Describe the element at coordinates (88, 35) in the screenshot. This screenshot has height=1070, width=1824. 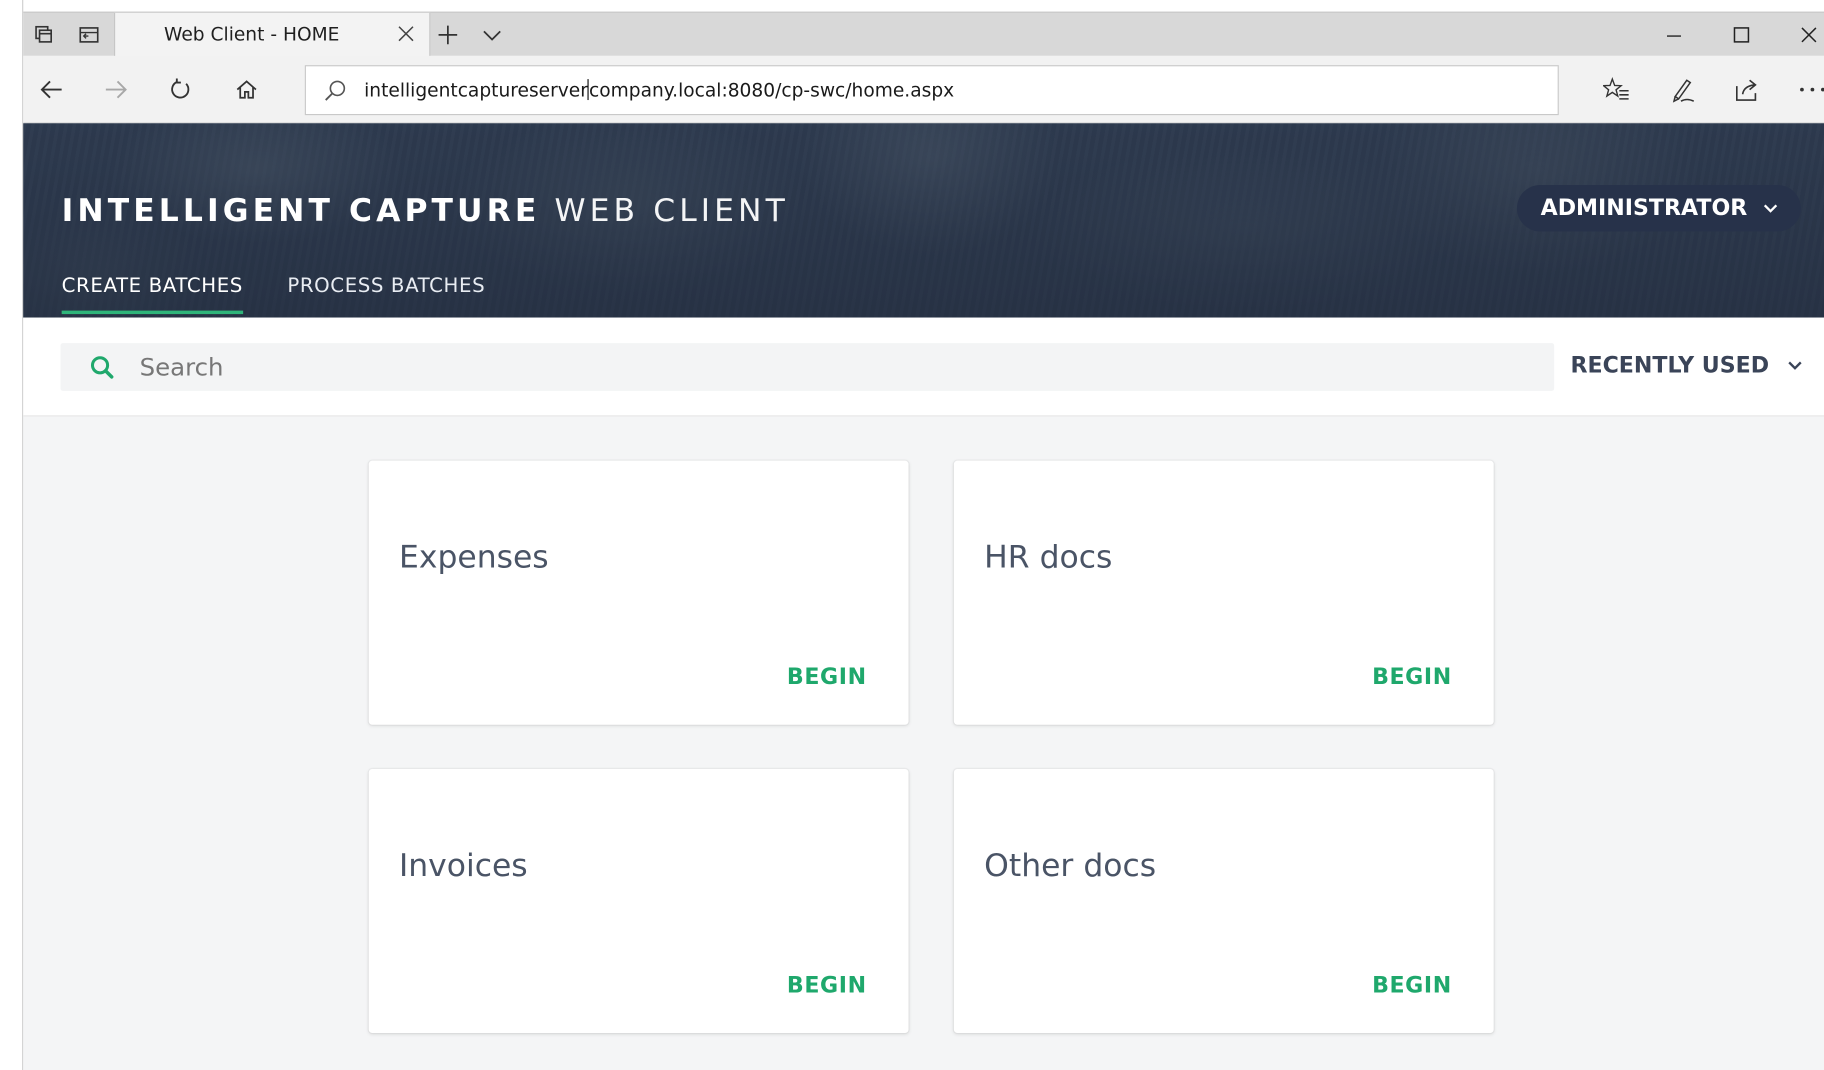
I see `tabs-aside-icon` at that location.